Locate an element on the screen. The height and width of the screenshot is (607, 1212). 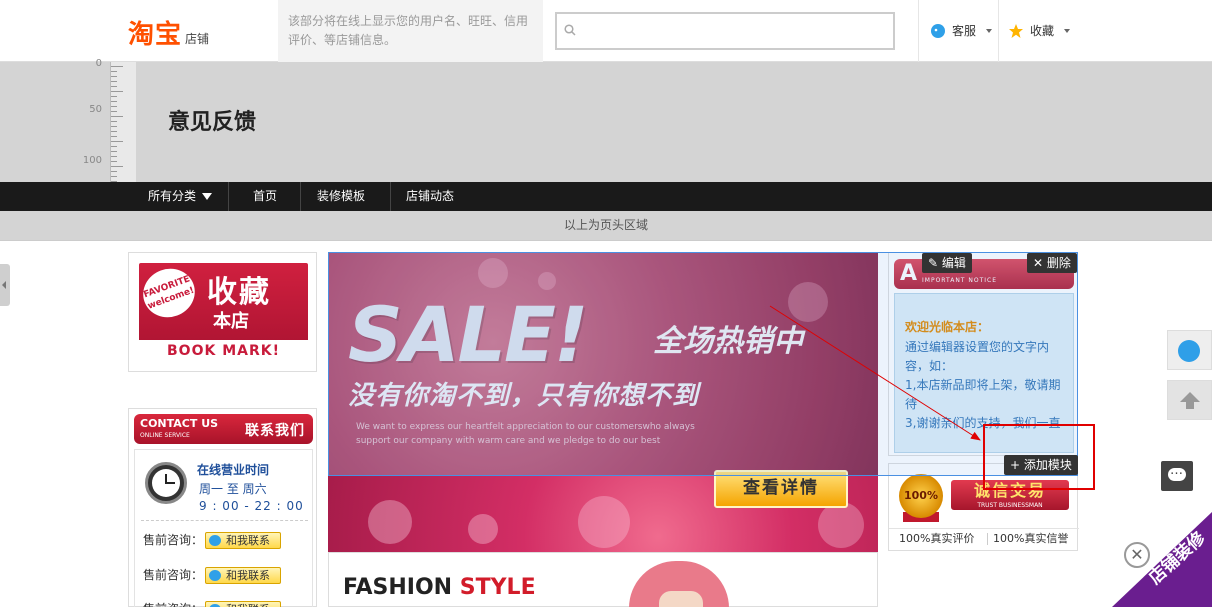
fashion-module: FASHION STYLE is located at coordinates (603, 579).